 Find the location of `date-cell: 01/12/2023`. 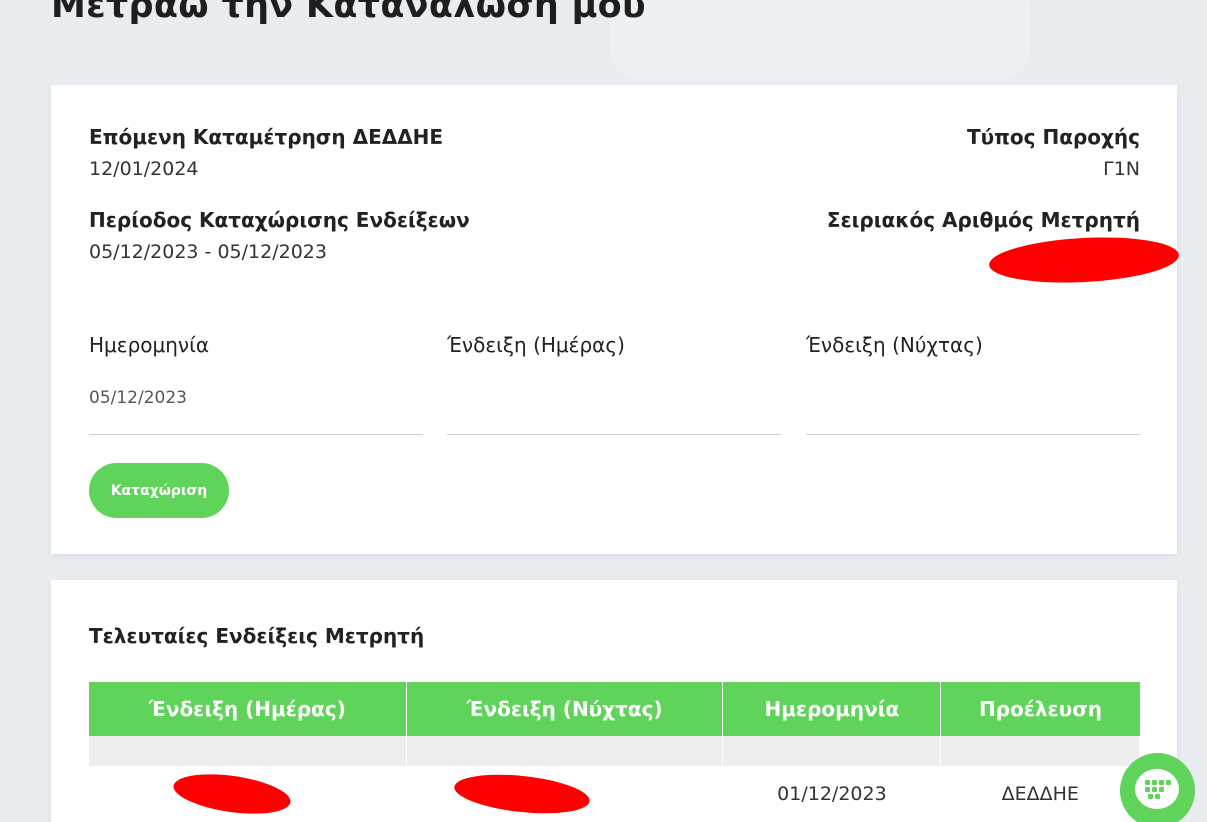

date-cell: 01/12/2023 is located at coordinates (832, 794).